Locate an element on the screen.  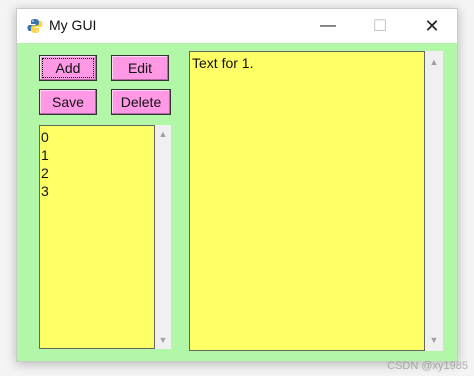
save-button: Save is located at coordinates (68, 102).